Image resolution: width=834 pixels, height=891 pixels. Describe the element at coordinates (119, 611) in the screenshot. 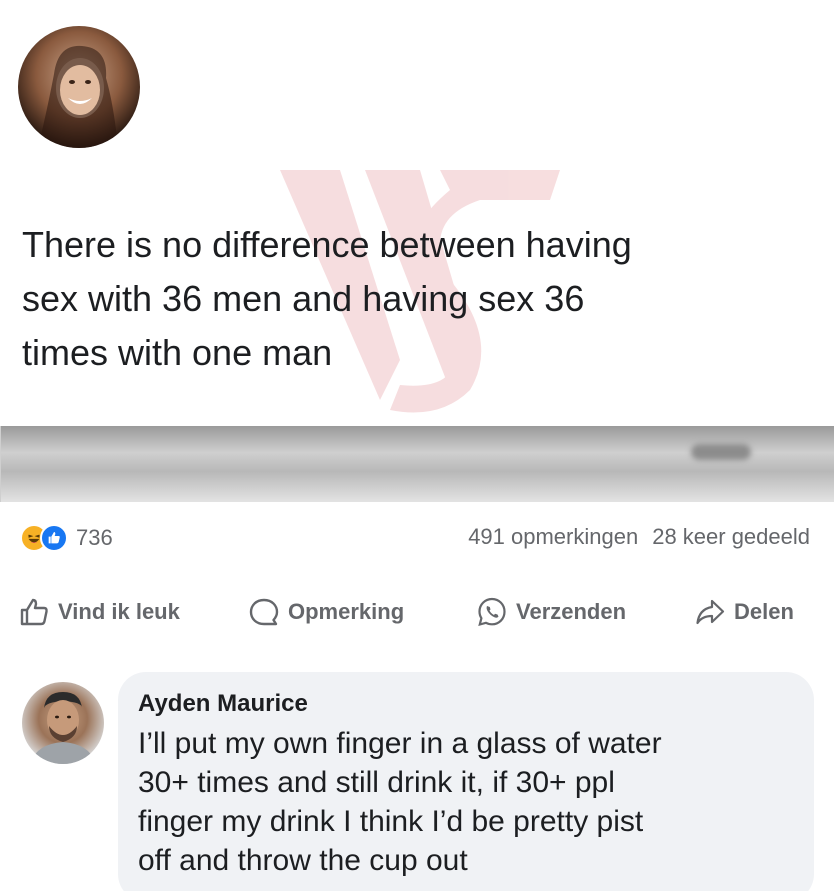

I see `like-label: Vind ik leuk` at that location.